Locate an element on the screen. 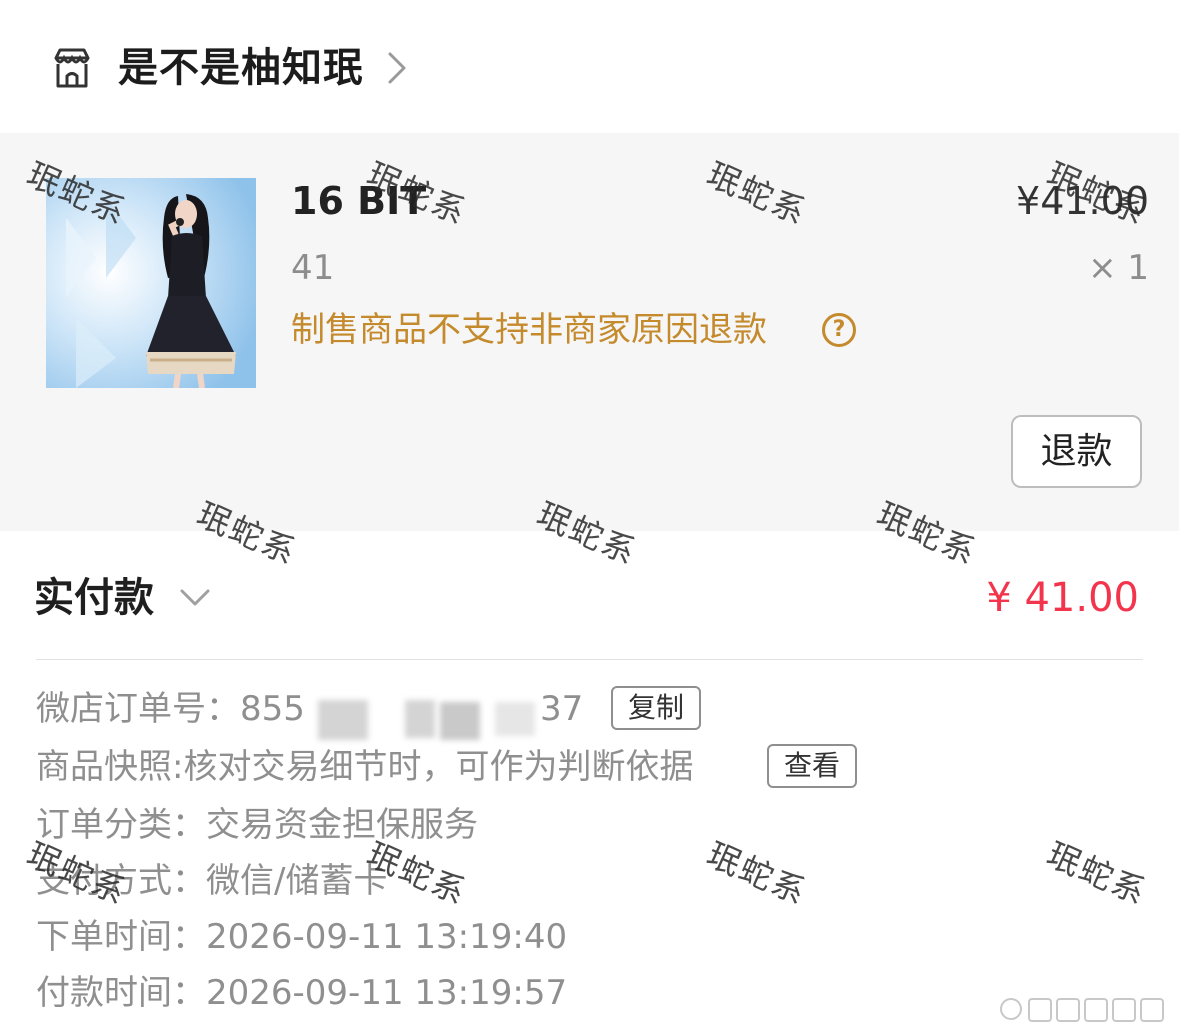  refund-notice: 制售商品不支持非商家原因退款 is located at coordinates (529, 330).